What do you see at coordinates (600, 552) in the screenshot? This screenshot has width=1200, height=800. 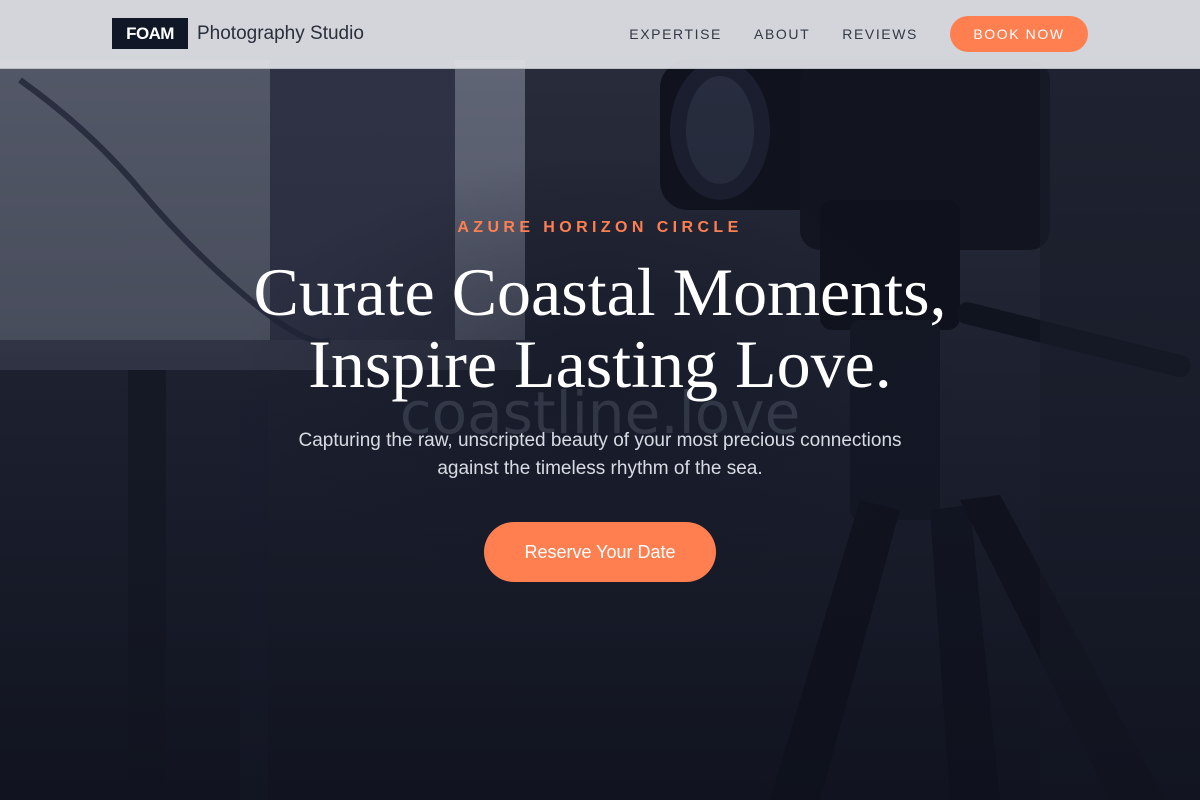 I see `reserve-date-button: Reserve Your Date` at bounding box center [600, 552].